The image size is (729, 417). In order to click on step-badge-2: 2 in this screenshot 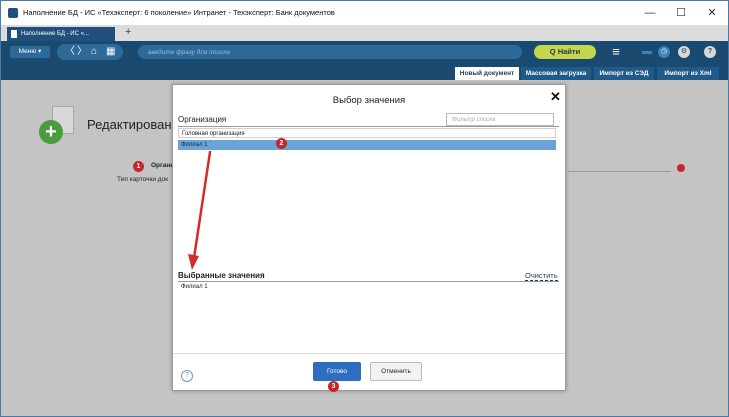, I will do `click(281, 143)`.